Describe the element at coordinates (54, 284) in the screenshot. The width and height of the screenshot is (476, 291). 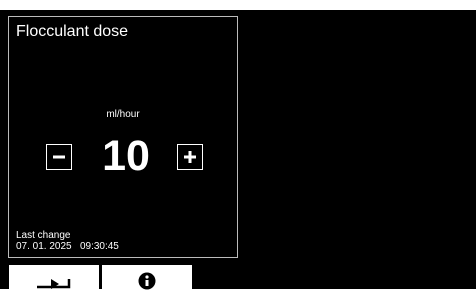
I see `back-arrow-icon` at that location.